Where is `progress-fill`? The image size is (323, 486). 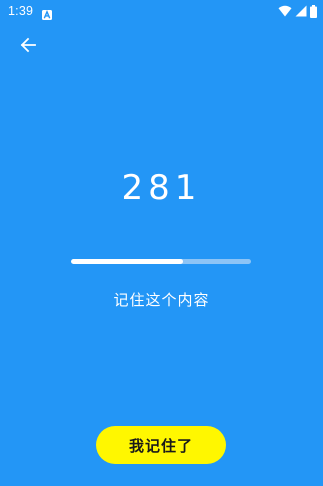
progress-fill is located at coordinates (127, 261).